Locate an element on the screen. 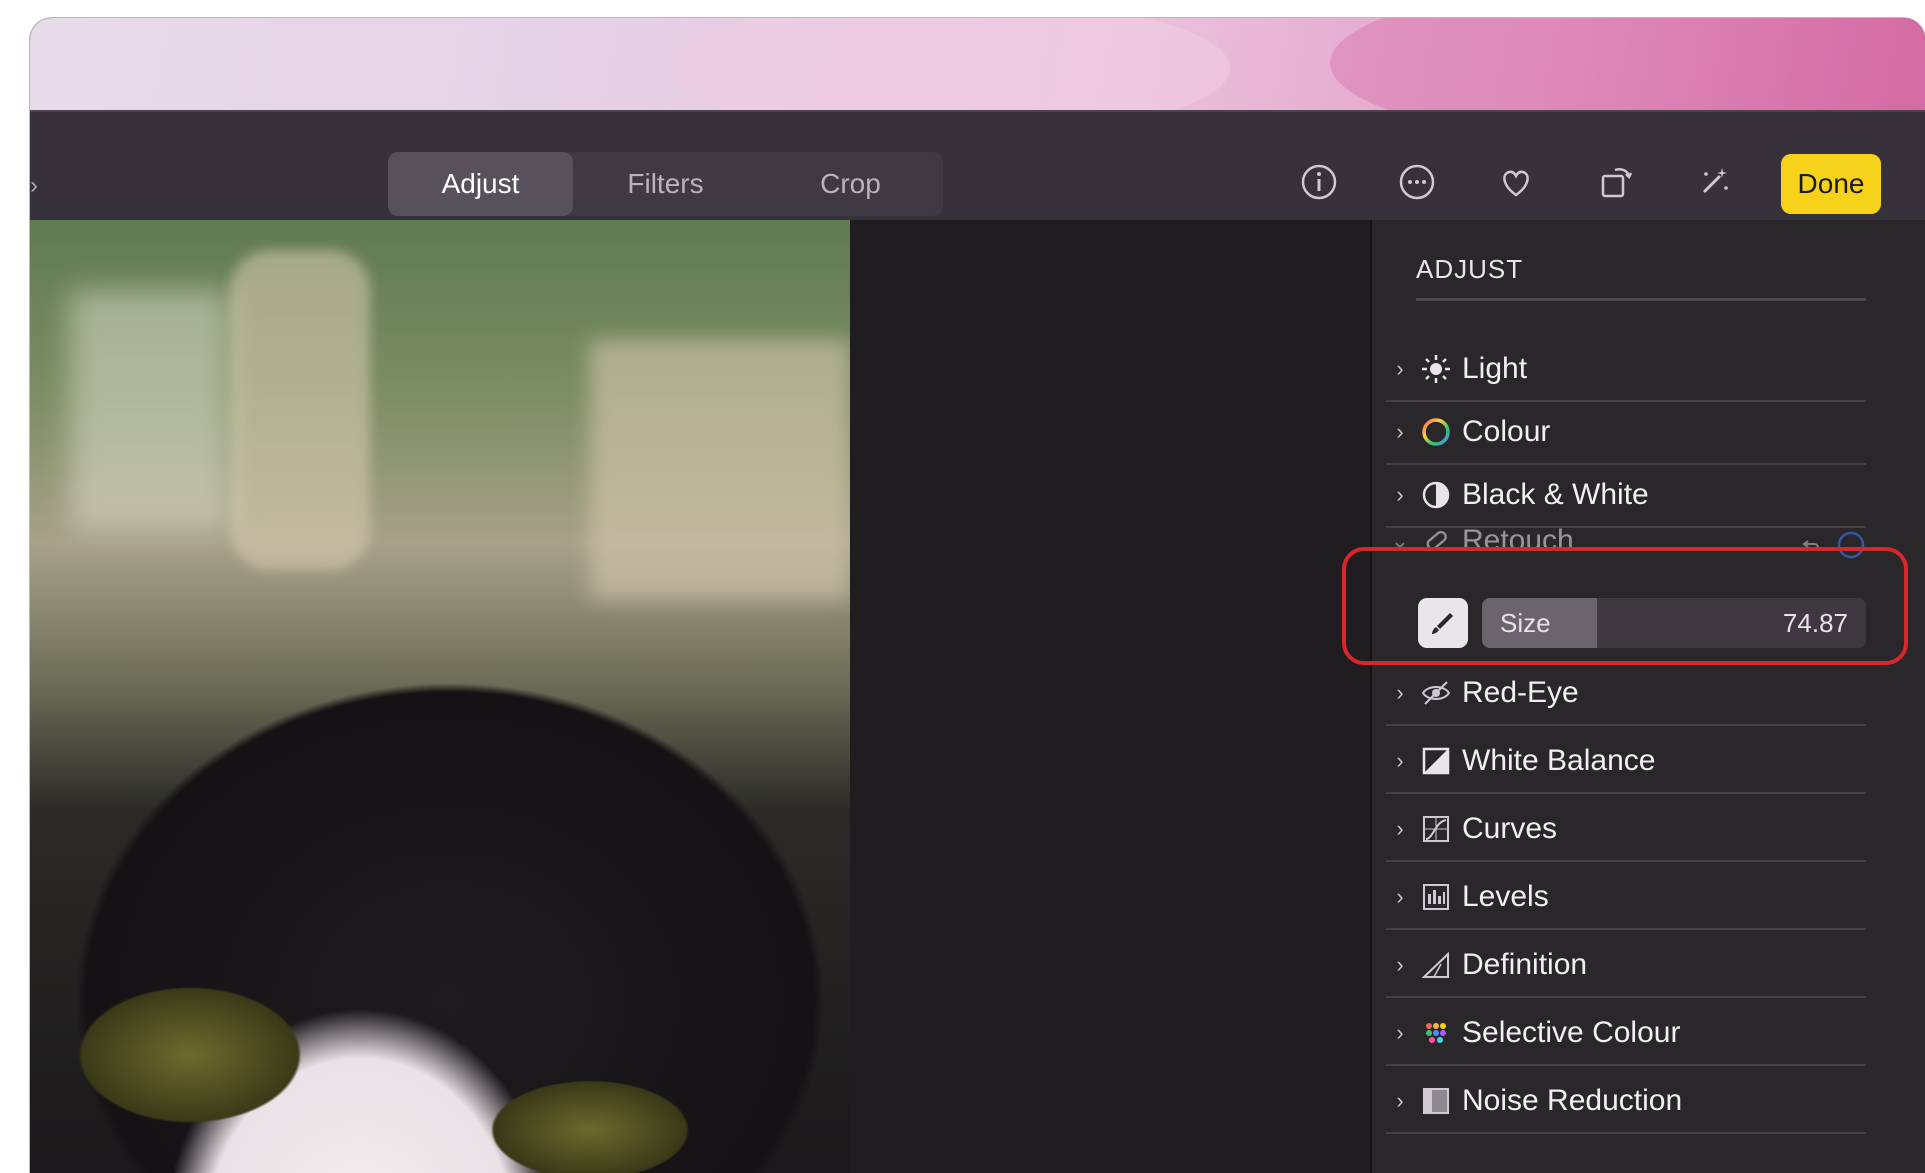 This screenshot has width=1925, height=1173. levels-icon is located at coordinates (1436, 897).